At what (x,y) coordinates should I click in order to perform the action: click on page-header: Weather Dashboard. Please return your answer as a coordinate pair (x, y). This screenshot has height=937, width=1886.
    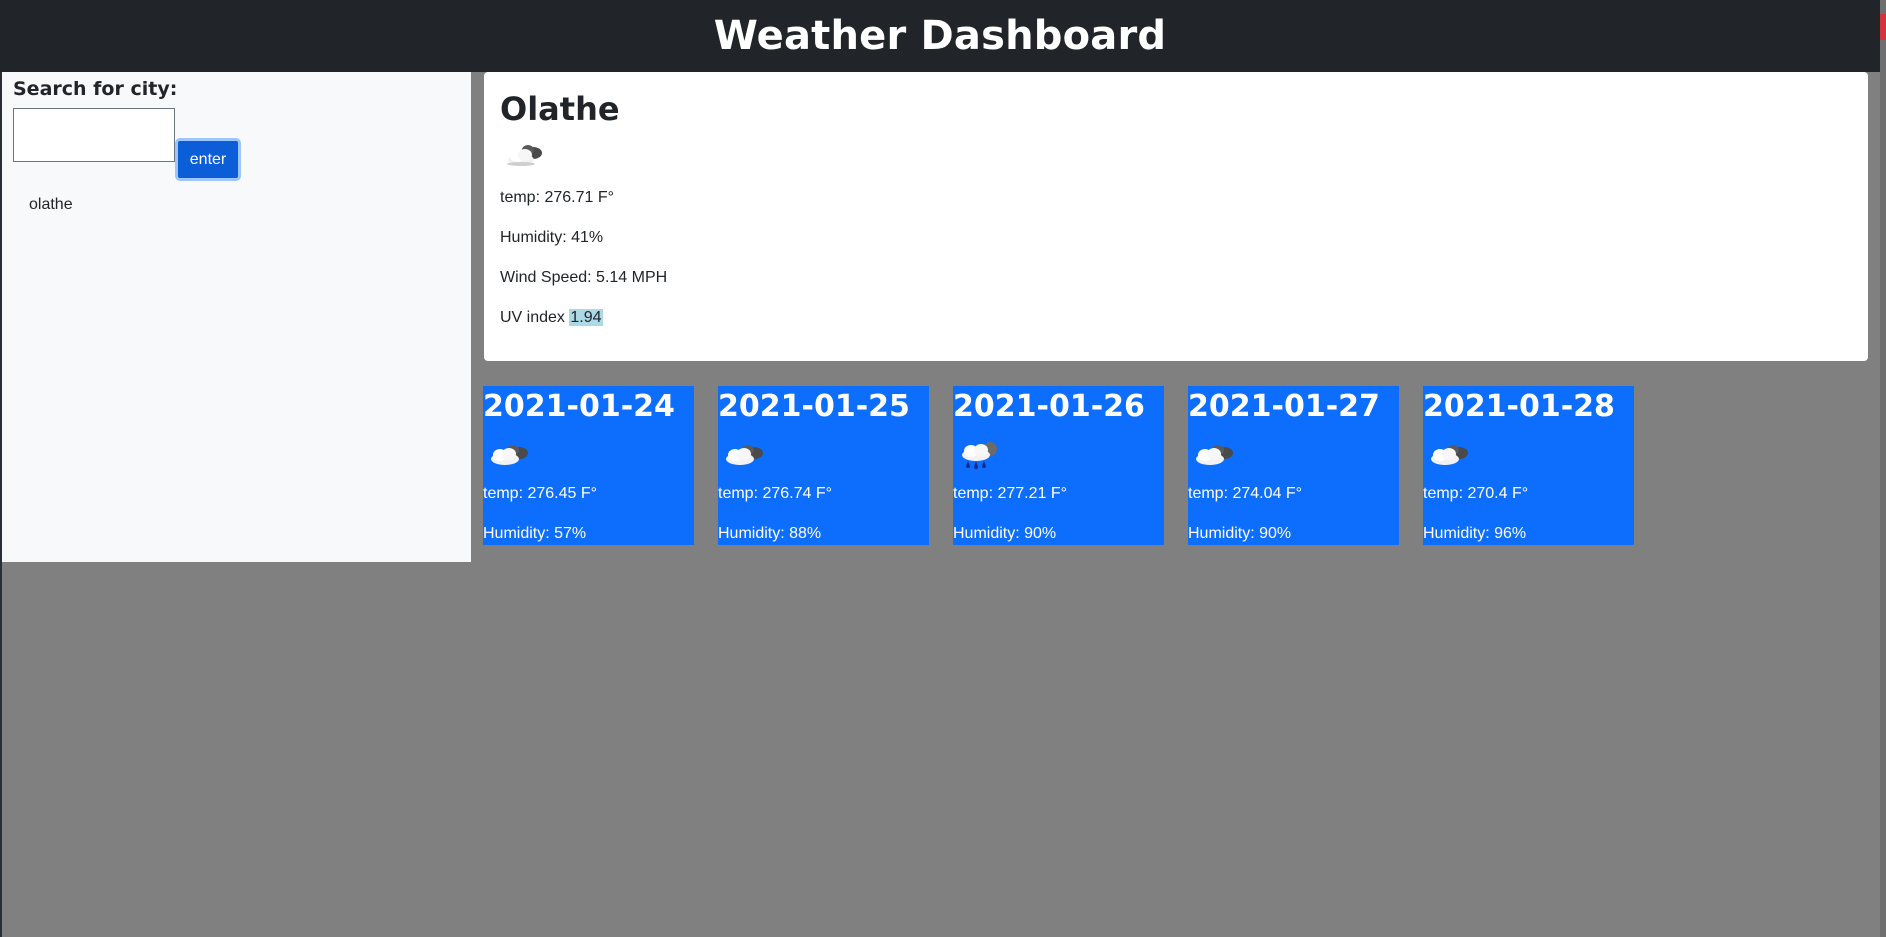
    Looking at the image, I should click on (940, 36).